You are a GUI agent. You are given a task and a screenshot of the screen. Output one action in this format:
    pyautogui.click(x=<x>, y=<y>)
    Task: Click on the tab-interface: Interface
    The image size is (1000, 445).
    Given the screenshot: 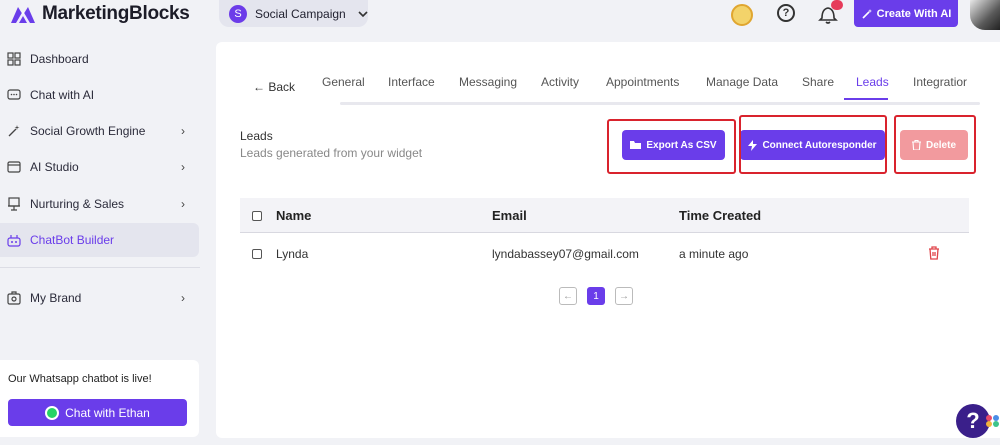 What is the action you would take?
    pyautogui.click(x=411, y=82)
    